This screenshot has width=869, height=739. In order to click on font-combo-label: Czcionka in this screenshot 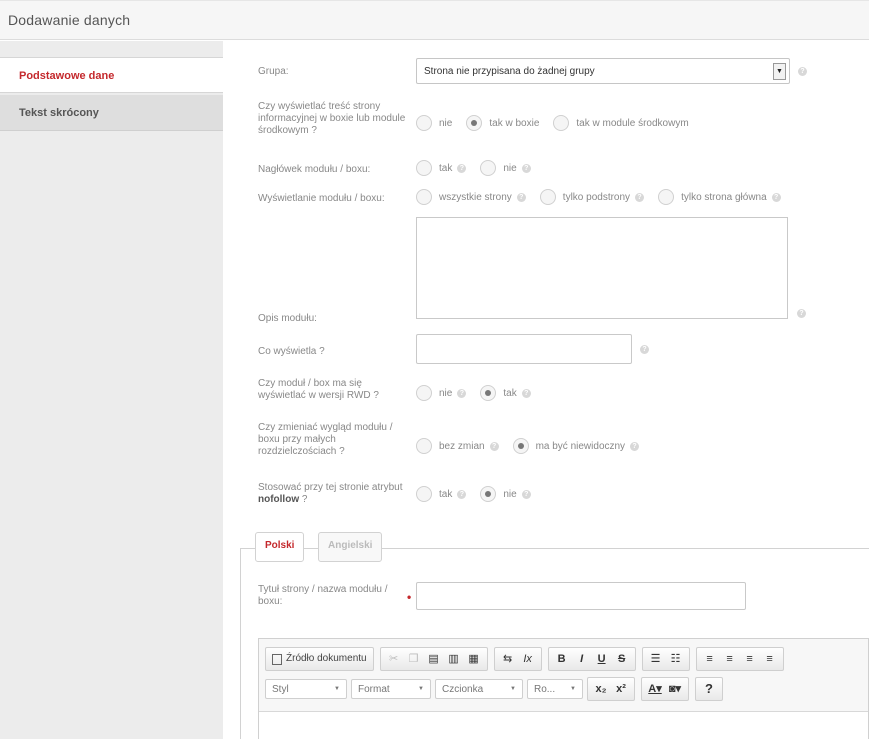, I will do `click(463, 689)`.